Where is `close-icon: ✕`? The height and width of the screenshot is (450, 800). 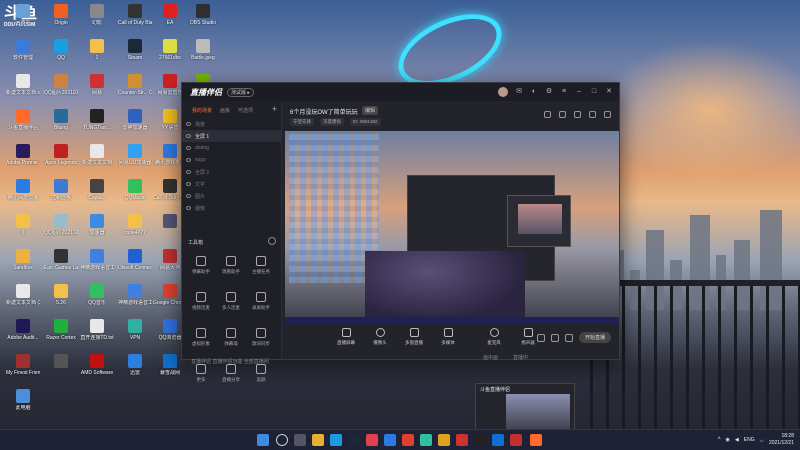 close-icon: ✕ is located at coordinates (609, 92).